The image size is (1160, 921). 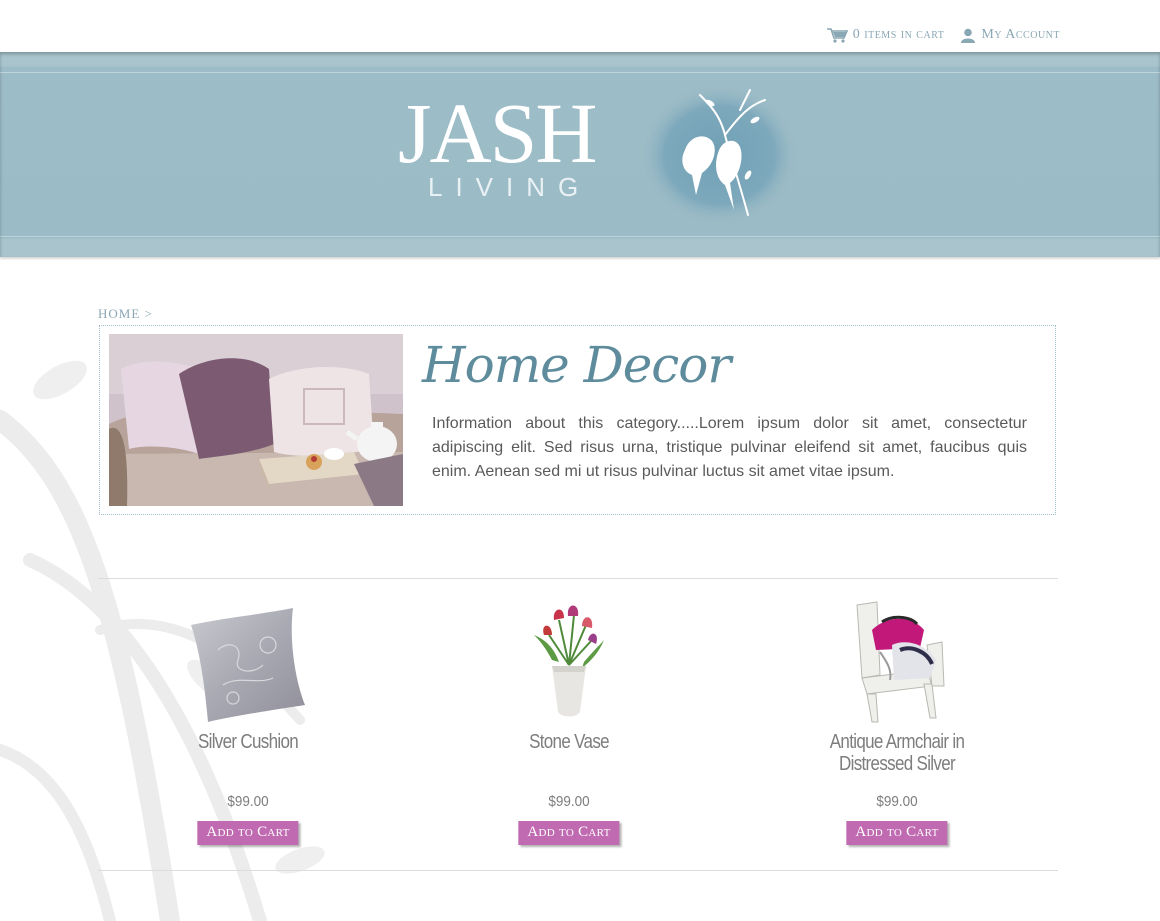 What do you see at coordinates (837, 35) in the screenshot?
I see `shopping-cart-icon` at bounding box center [837, 35].